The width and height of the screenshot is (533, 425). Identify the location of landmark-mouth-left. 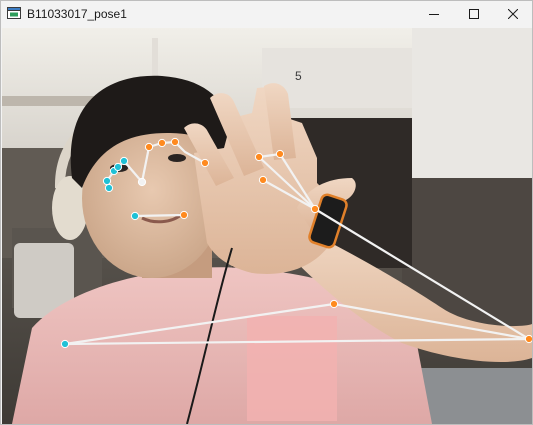
(135, 216).